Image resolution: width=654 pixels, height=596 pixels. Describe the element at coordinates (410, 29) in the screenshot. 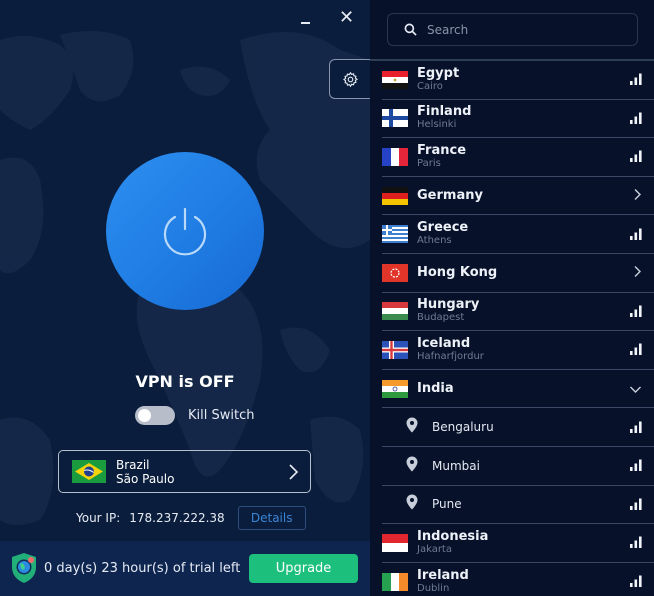

I see `search-icon` at that location.